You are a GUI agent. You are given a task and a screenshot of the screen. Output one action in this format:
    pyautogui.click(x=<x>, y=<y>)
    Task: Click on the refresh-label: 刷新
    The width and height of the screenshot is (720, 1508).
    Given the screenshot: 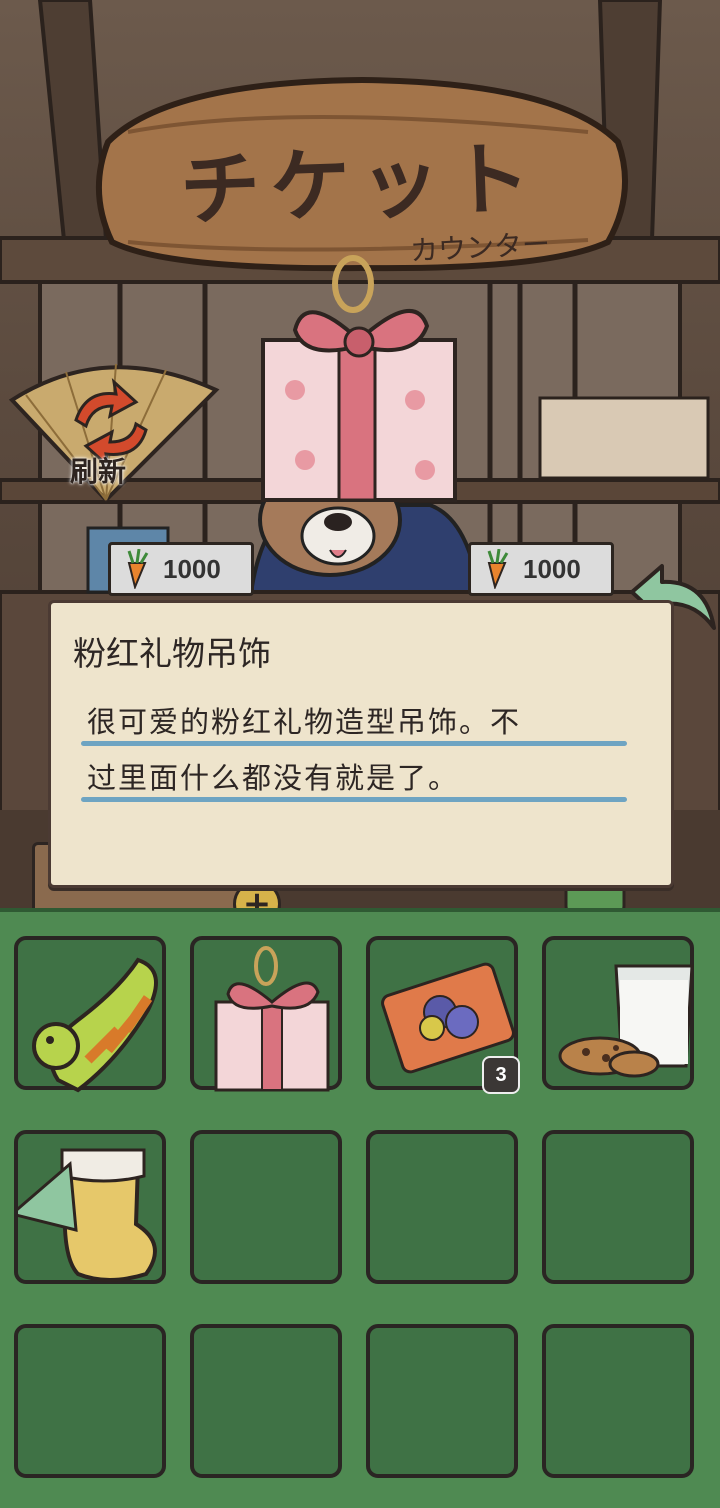 What is the action you would take?
    pyautogui.click(x=98, y=471)
    